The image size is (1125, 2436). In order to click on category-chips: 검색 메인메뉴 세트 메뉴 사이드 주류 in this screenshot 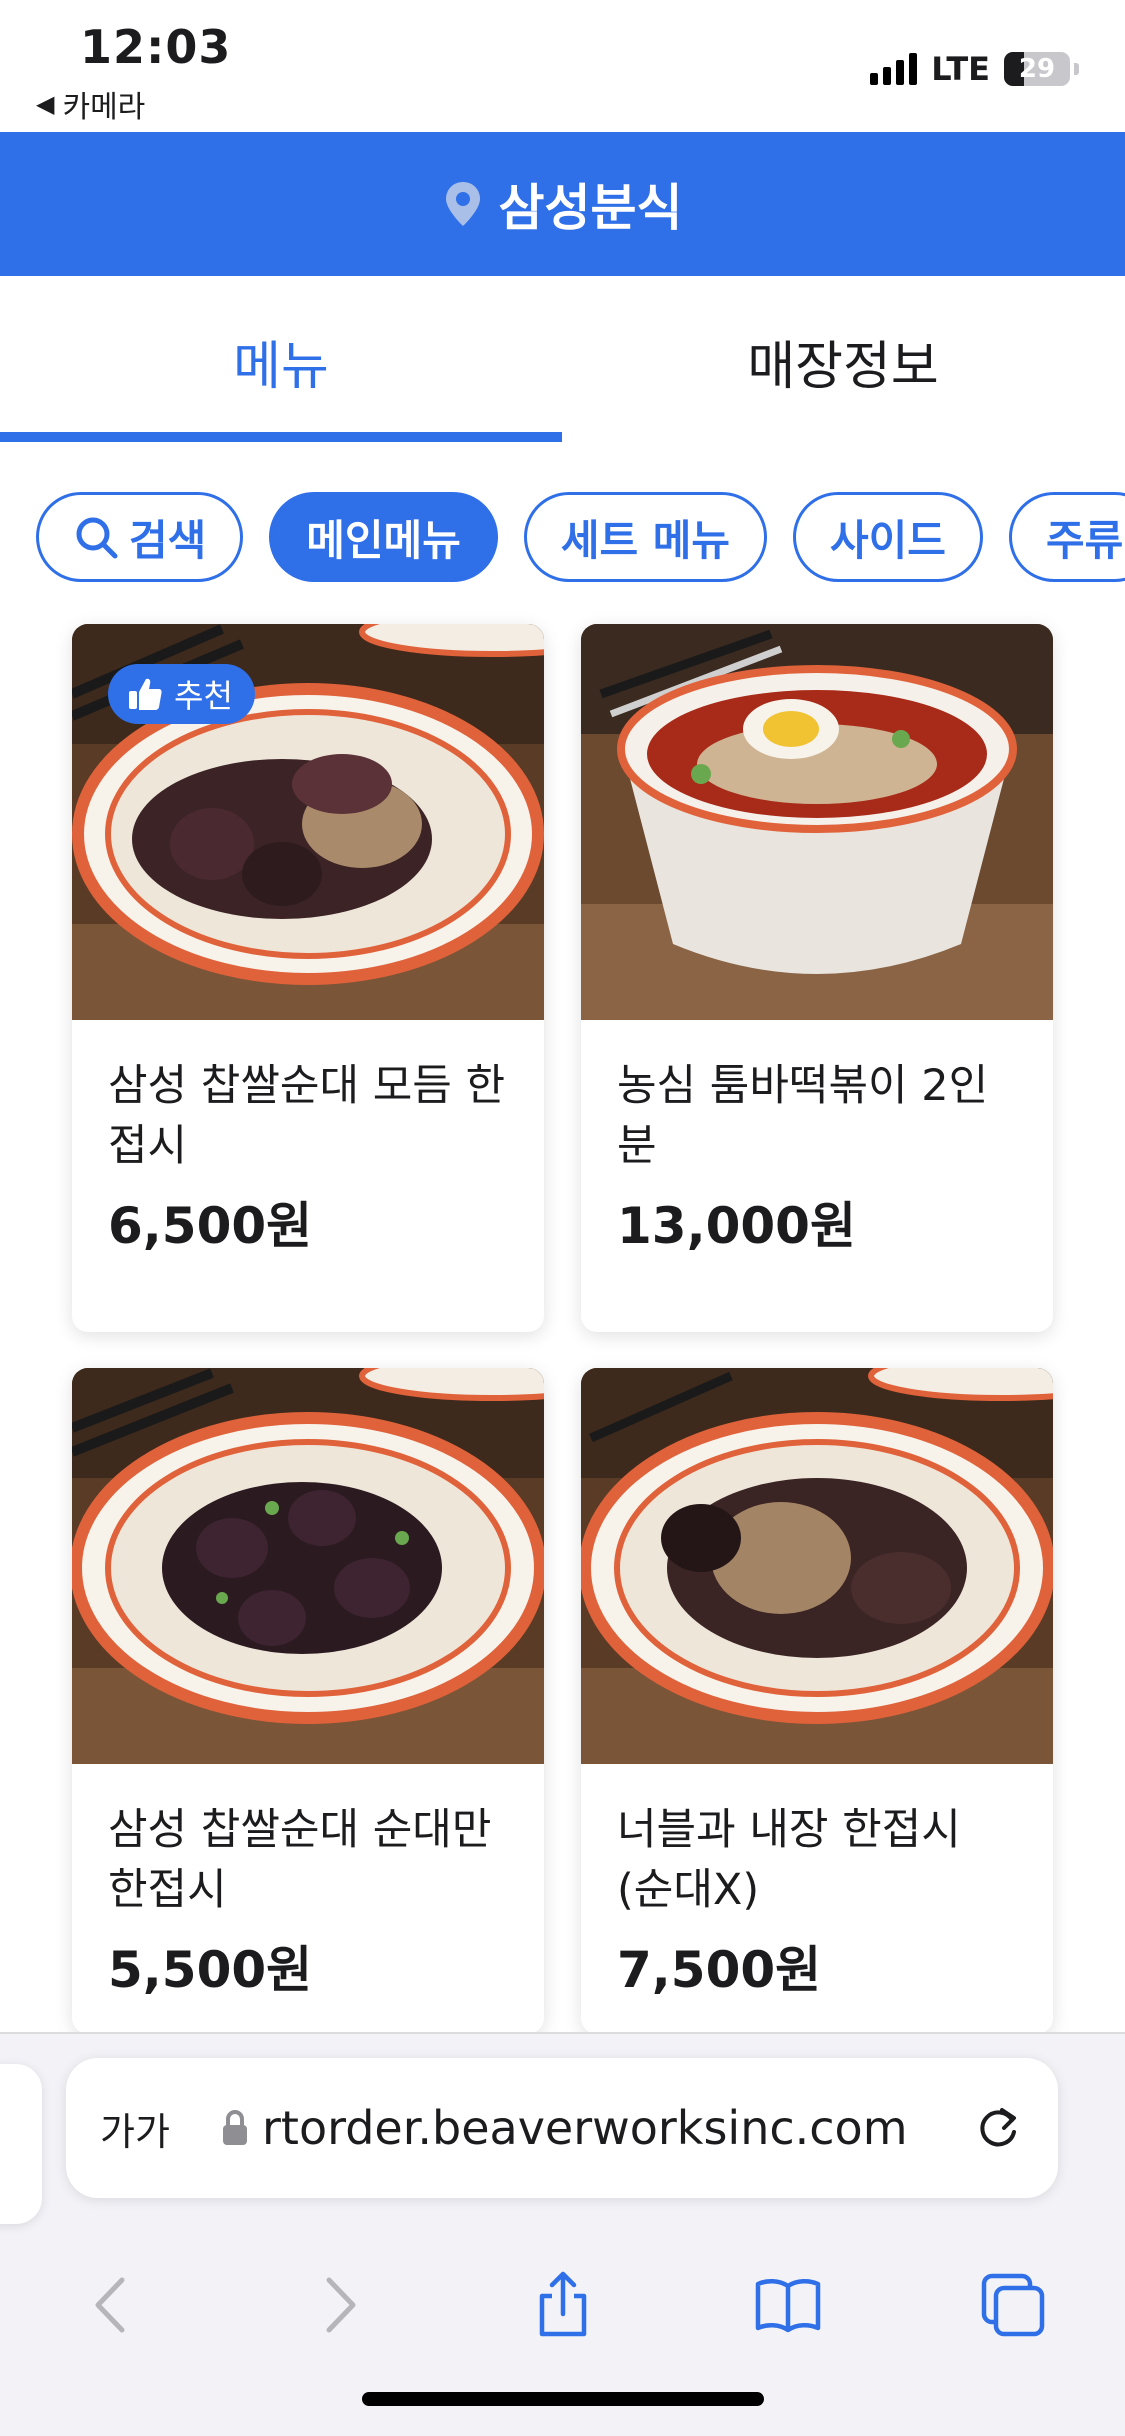, I will do `click(580, 538)`.